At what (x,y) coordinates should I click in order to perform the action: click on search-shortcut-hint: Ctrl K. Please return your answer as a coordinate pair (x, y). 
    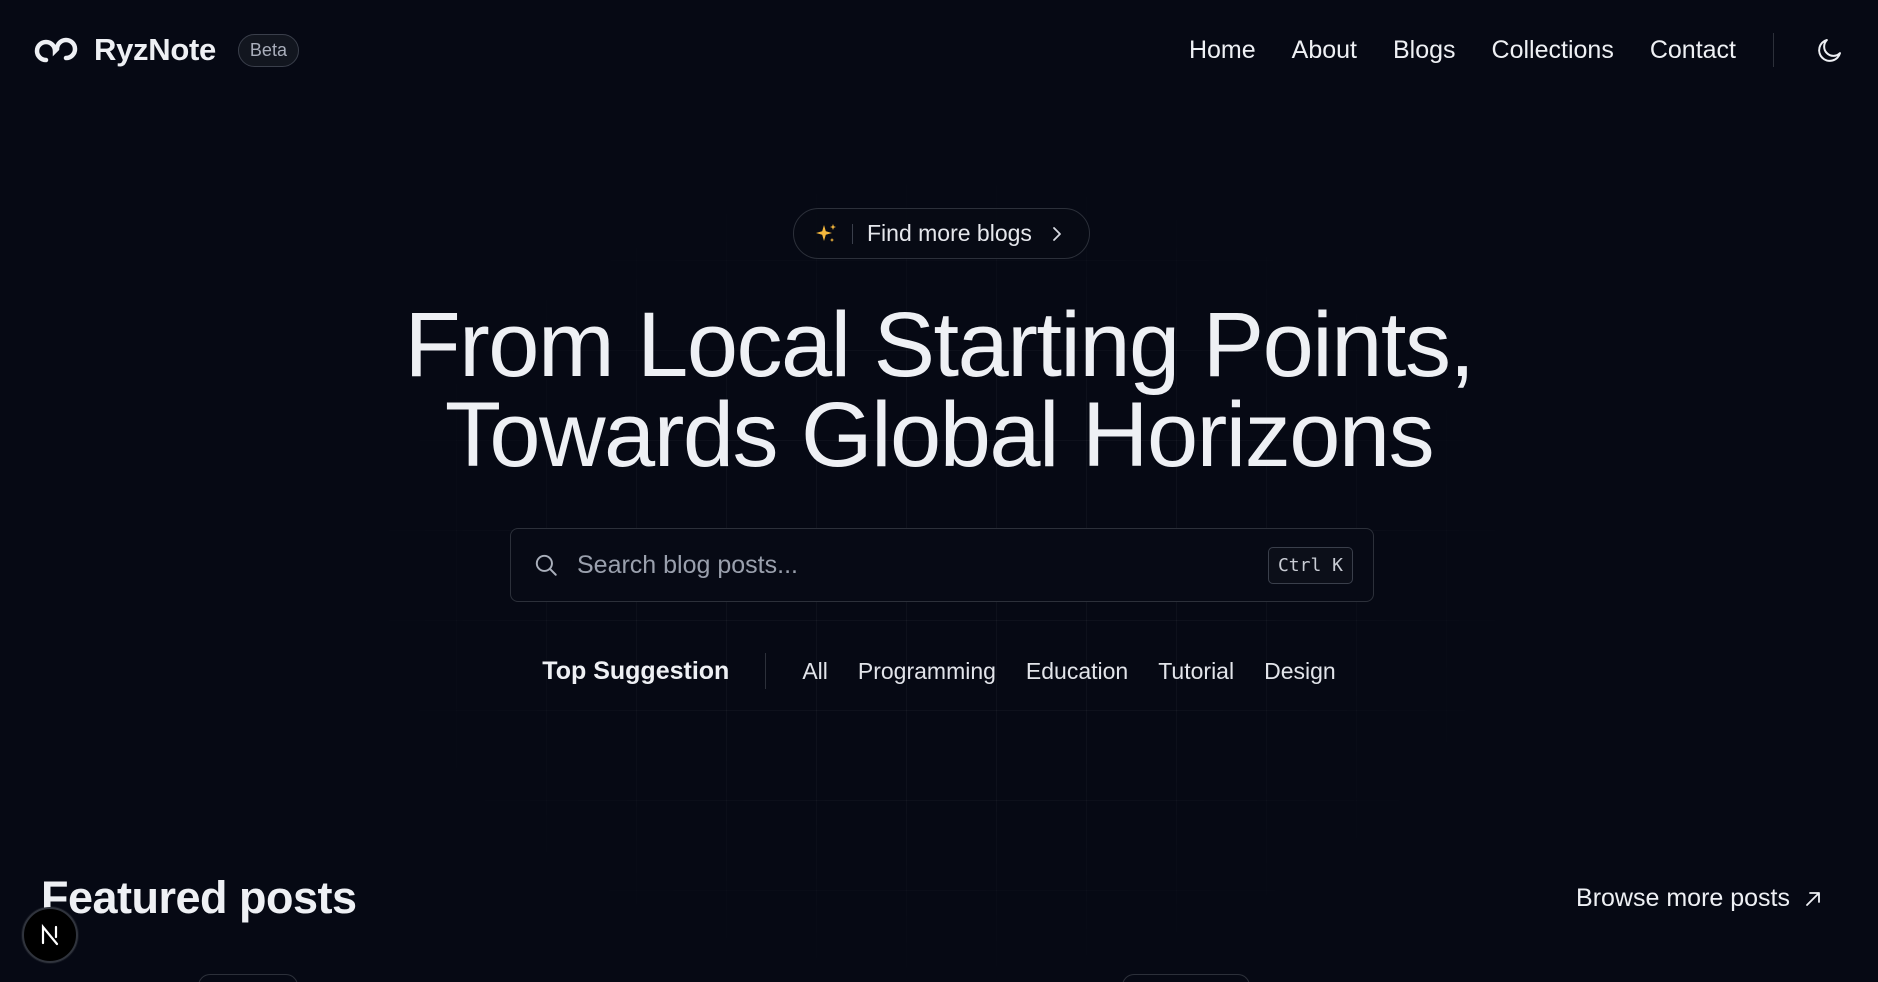
    Looking at the image, I should click on (1310, 565).